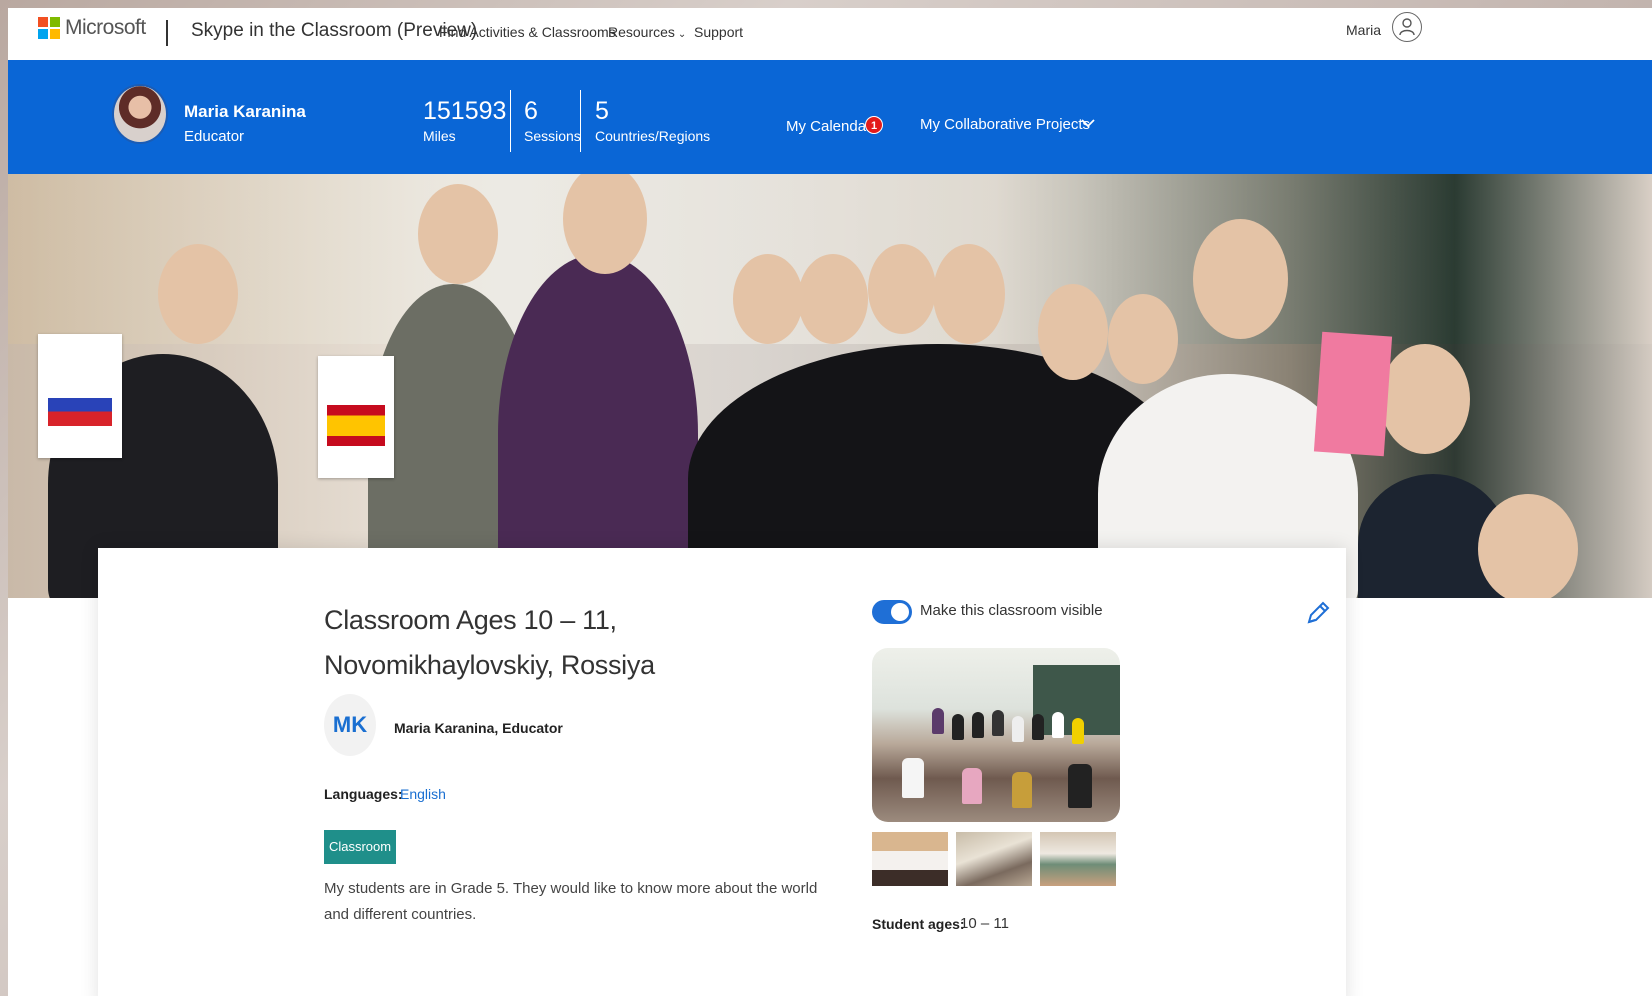 The height and width of the screenshot is (996, 1652). Describe the element at coordinates (350, 725) in the screenshot. I see `owner-avatar: MK` at that location.